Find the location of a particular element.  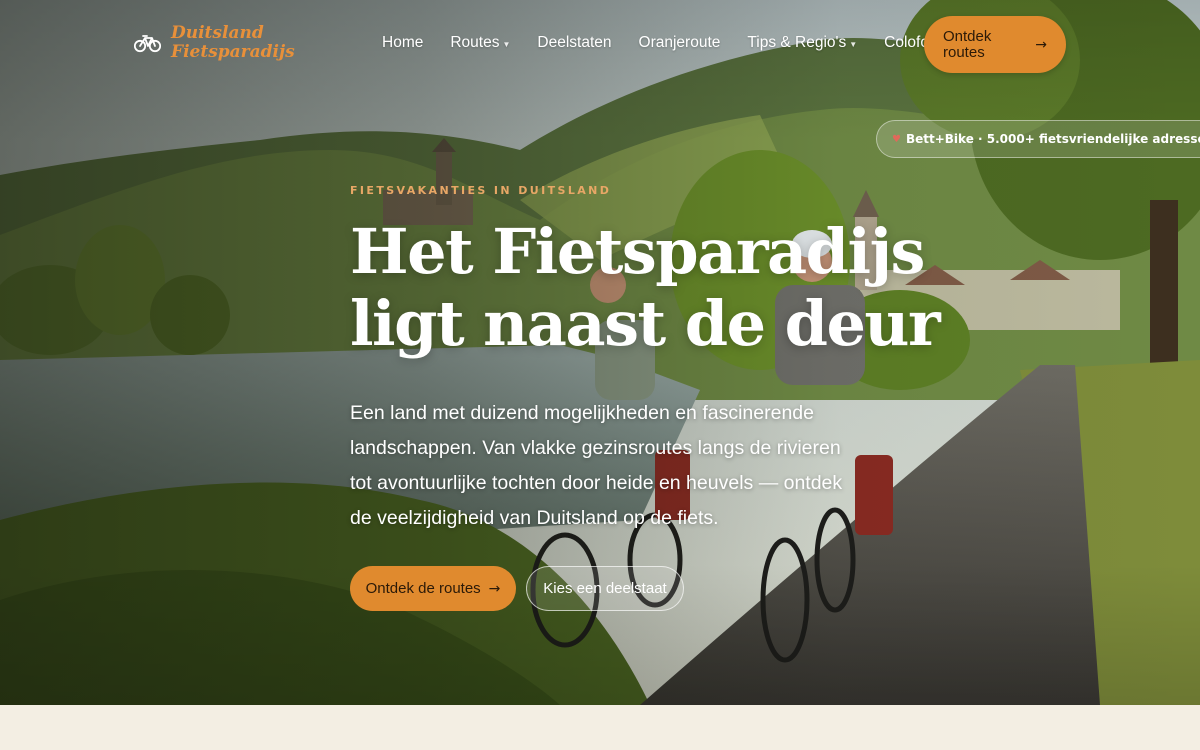

hero-title-line-1: Het Fietsparadijs is located at coordinates (637, 251).